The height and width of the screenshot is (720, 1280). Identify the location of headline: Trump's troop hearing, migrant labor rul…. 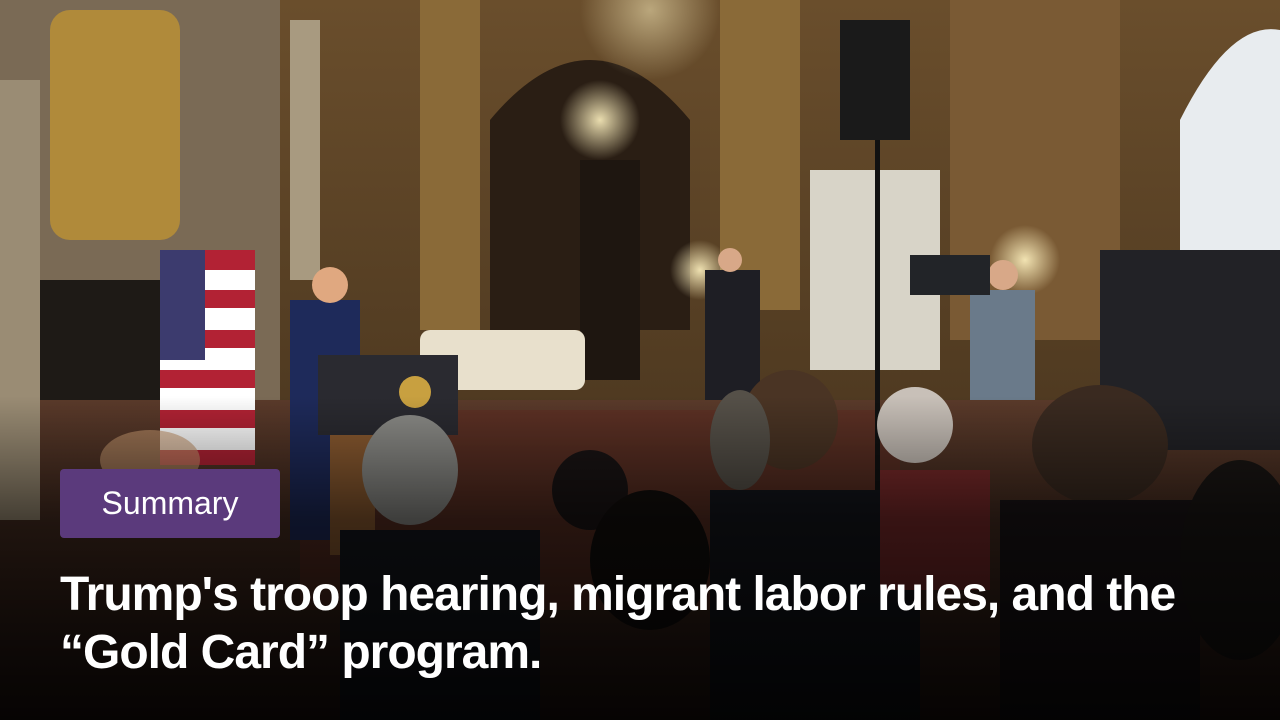
(618, 623).